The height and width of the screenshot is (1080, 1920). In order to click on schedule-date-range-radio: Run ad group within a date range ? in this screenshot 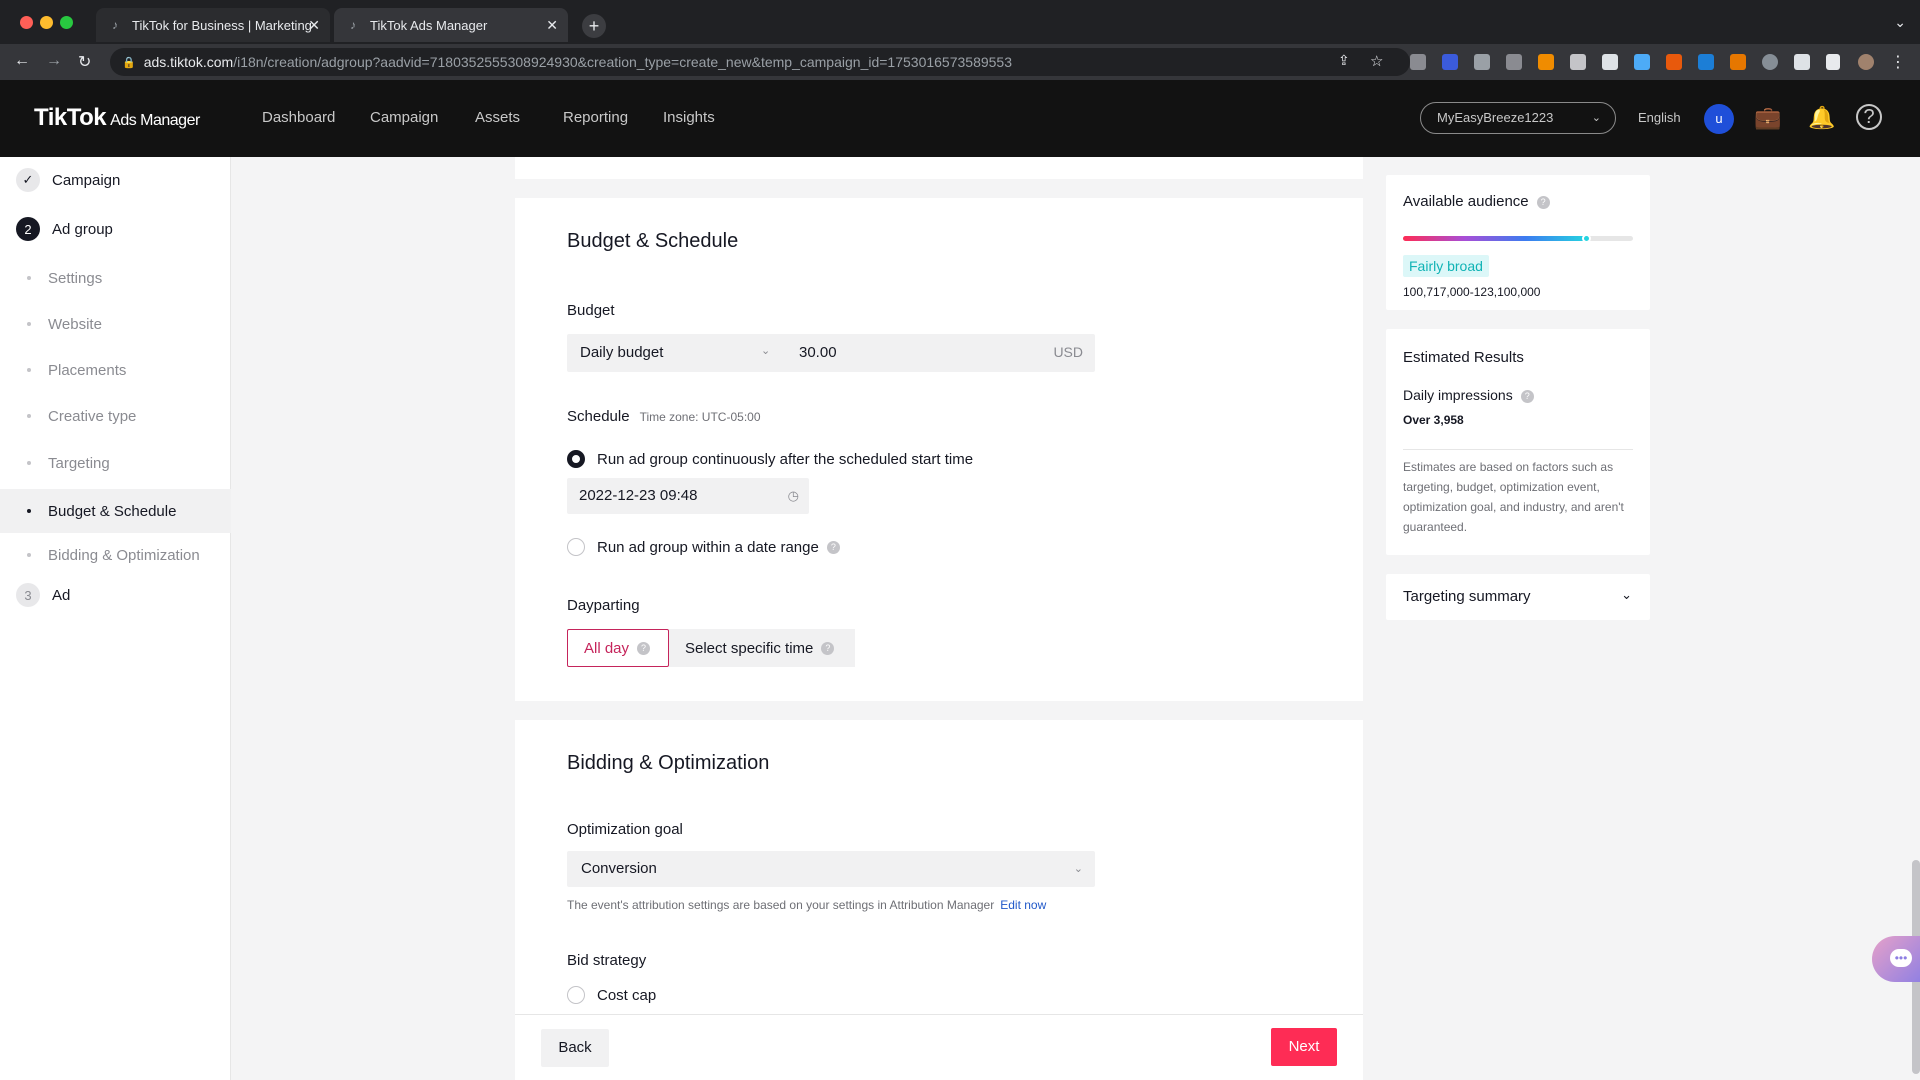, I will do `click(703, 547)`.